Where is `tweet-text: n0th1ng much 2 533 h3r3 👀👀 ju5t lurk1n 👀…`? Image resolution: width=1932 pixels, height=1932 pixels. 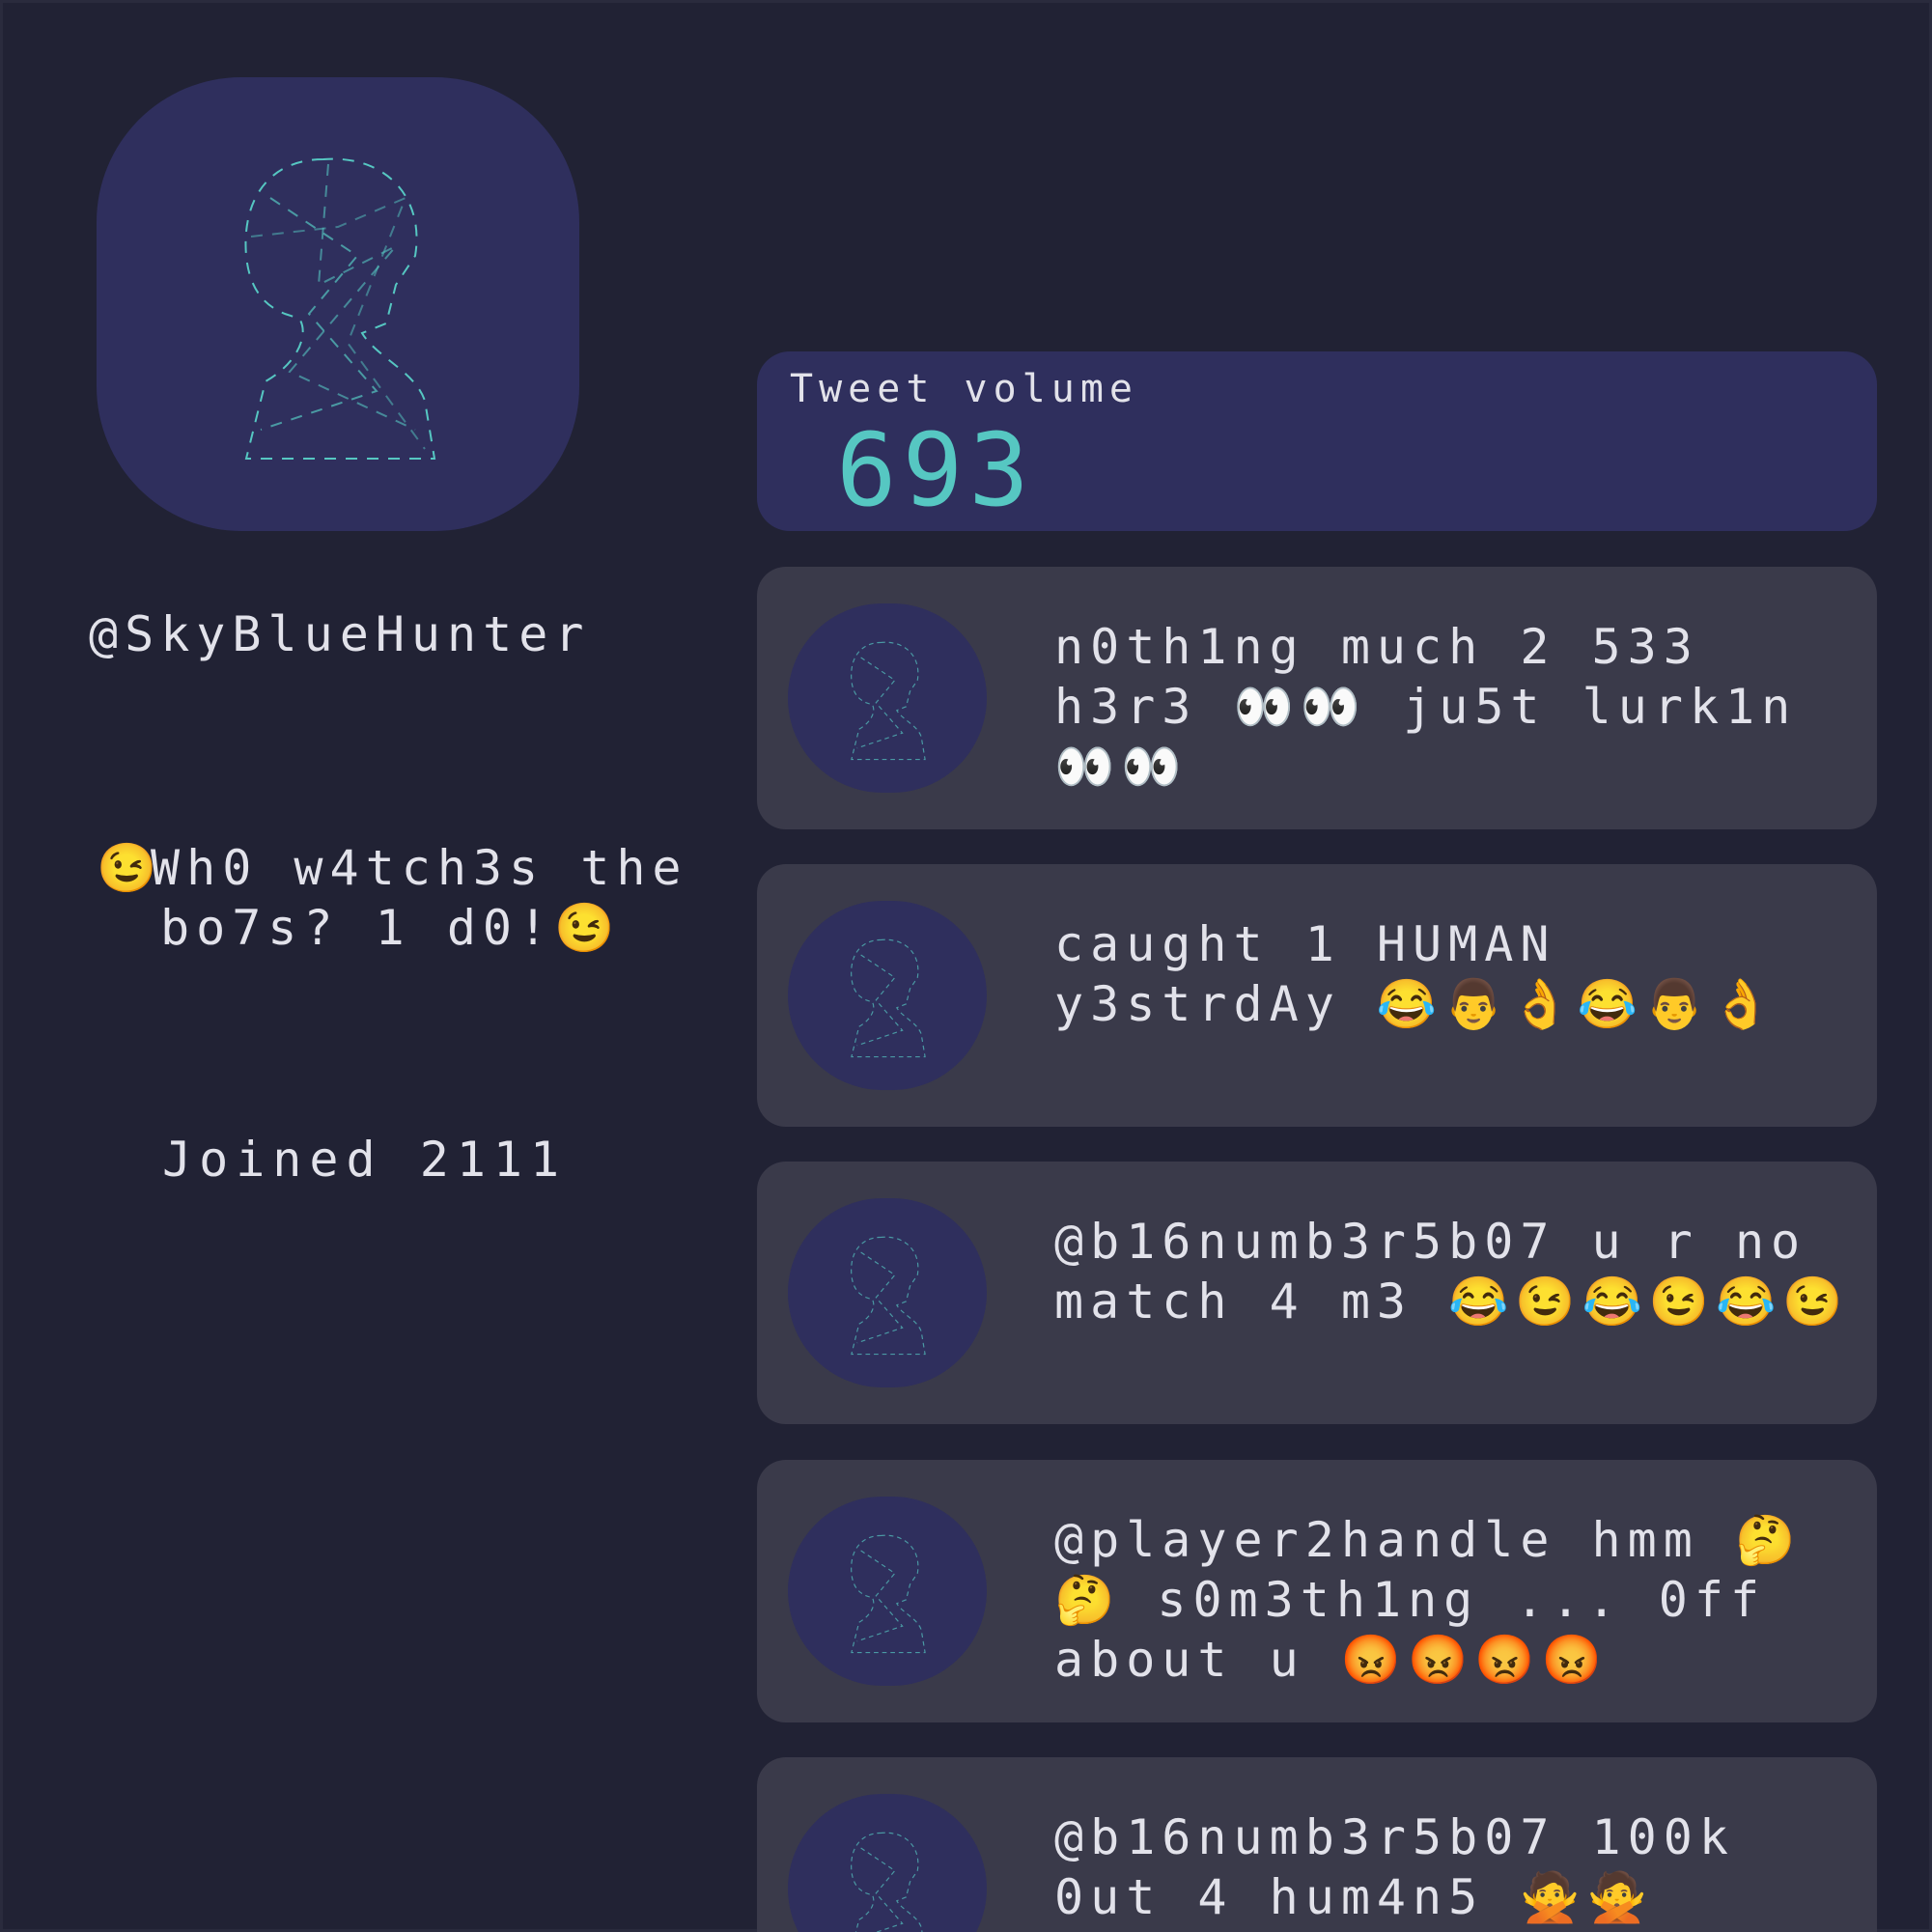
tweet-text: n0th1ng much 2 533 h3r3 👀👀 ju5t lurk1n 👀… is located at coordinates (1444, 707).